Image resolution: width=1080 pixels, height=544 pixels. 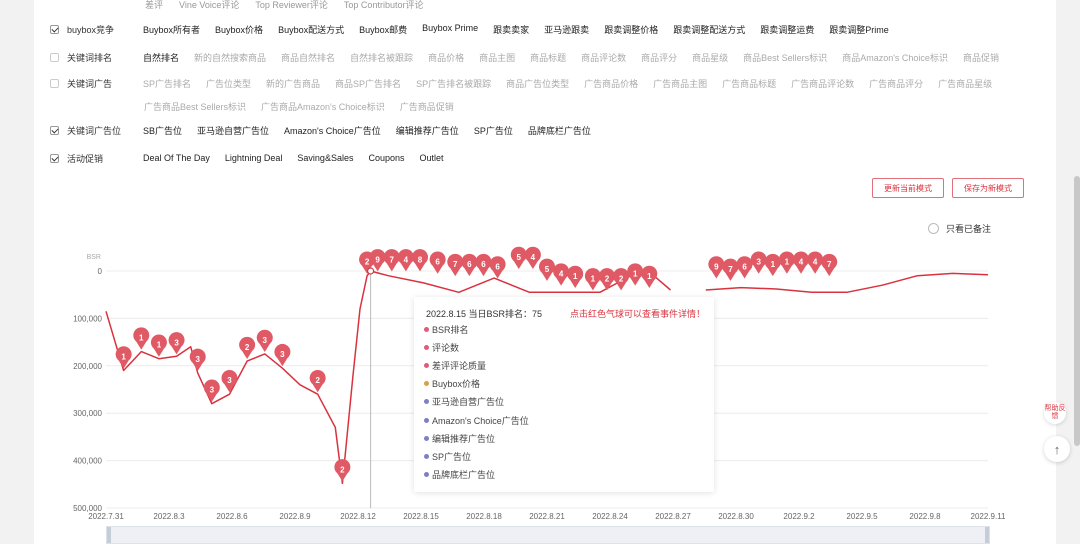 I want to click on filter-option: Lightning Deal, so click(x=254, y=158).